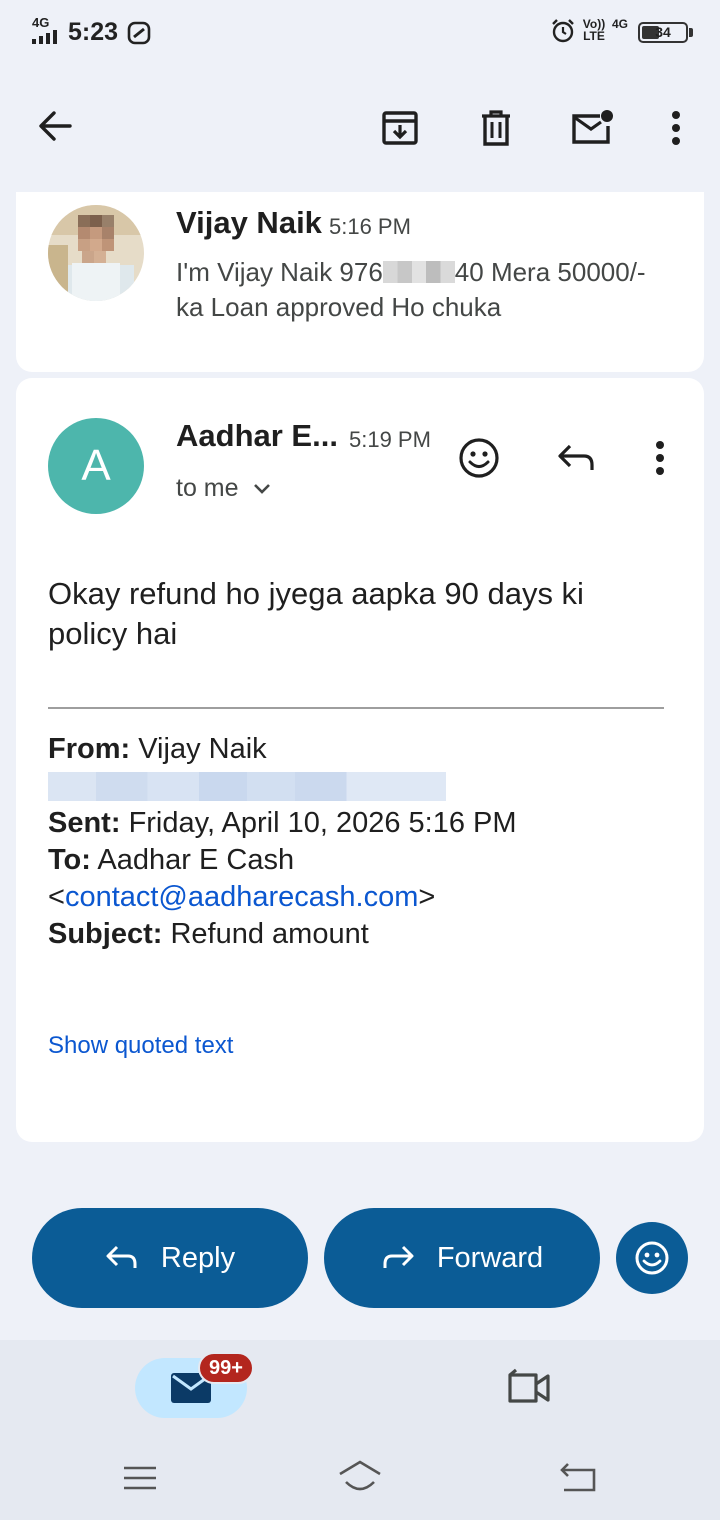  Describe the element at coordinates (196, 860) in the screenshot. I see `to-value: Aadhar E Cash` at that location.